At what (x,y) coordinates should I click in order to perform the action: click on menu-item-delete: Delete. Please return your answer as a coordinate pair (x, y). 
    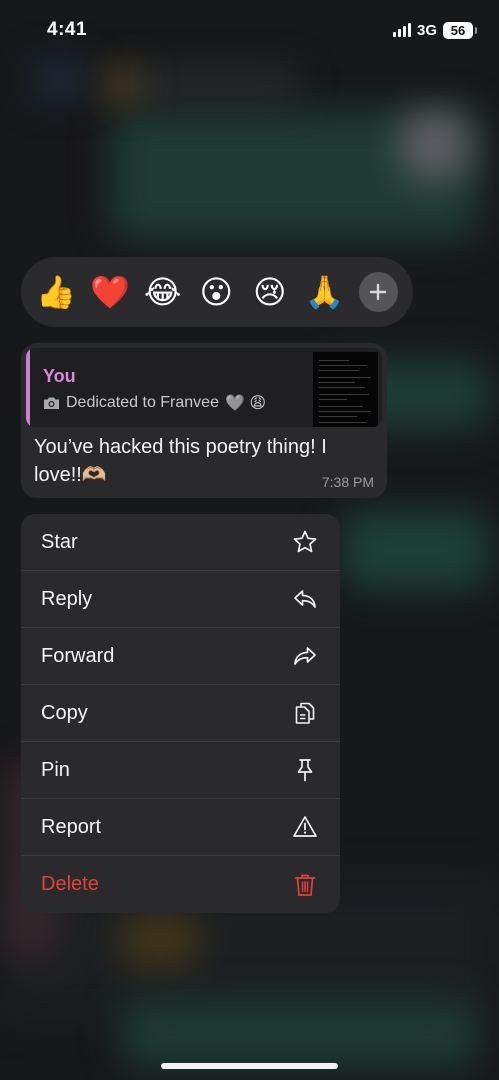
    Looking at the image, I should click on (180, 884).